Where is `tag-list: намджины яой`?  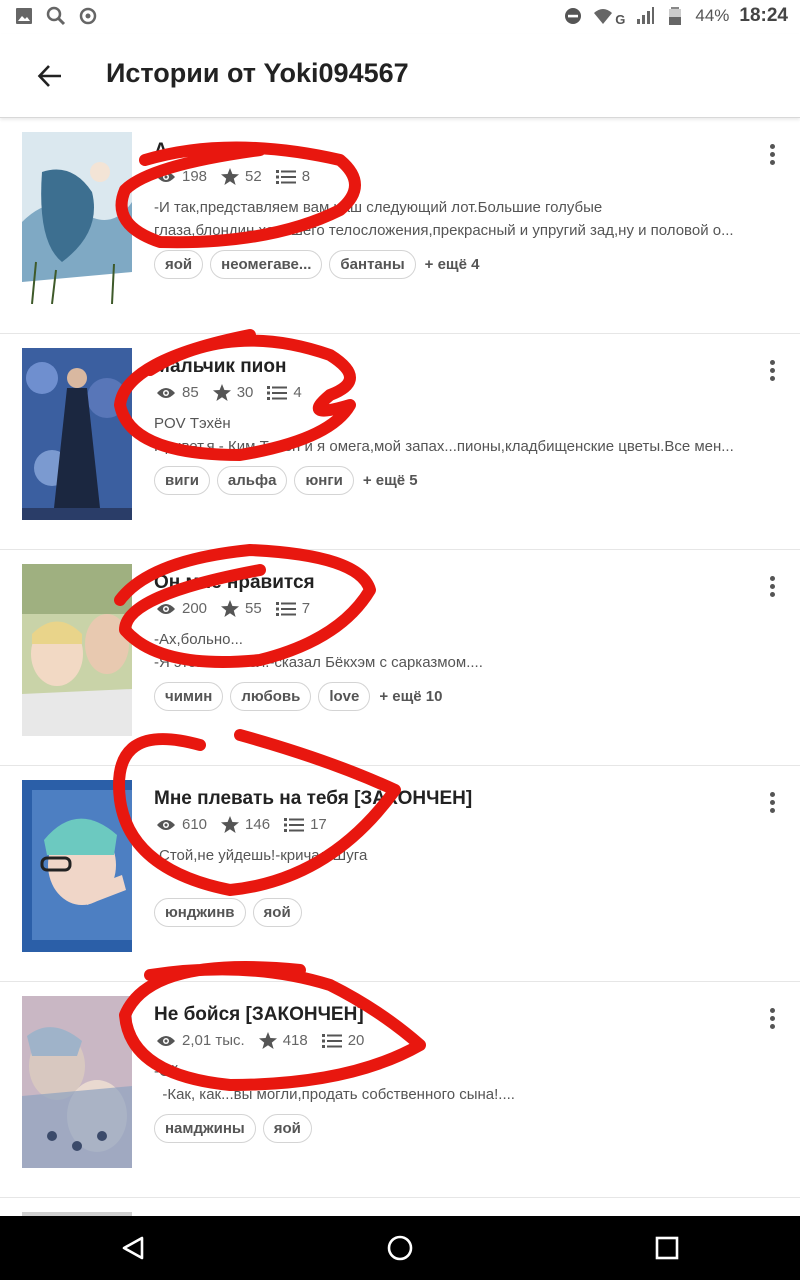 tag-list: намджины яой is located at coordinates (233, 1128).